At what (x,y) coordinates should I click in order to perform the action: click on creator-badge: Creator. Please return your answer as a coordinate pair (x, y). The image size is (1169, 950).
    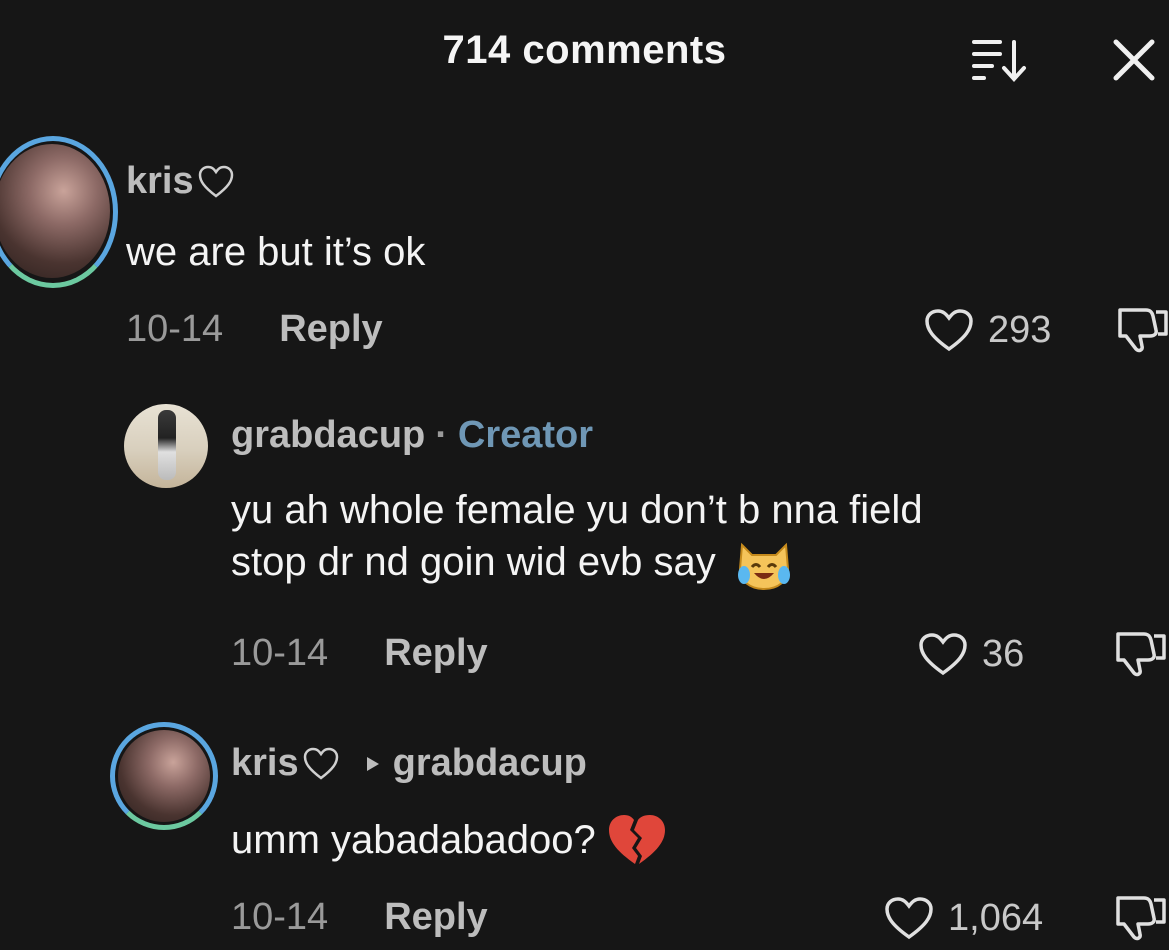
    Looking at the image, I should click on (525, 435).